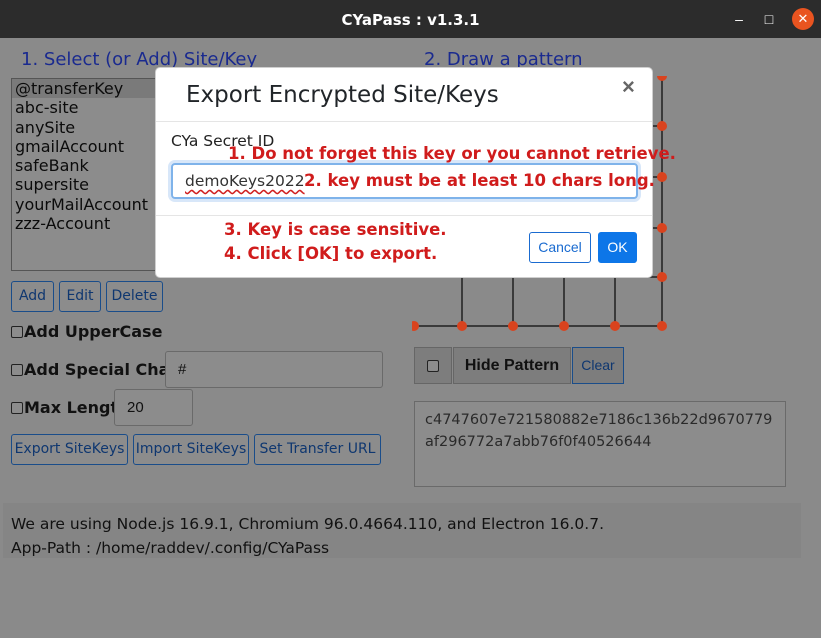 Image resolution: width=821 pixels, height=638 pixels. Describe the element at coordinates (598, 365) in the screenshot. I see `clear-button: Clear` at that location.